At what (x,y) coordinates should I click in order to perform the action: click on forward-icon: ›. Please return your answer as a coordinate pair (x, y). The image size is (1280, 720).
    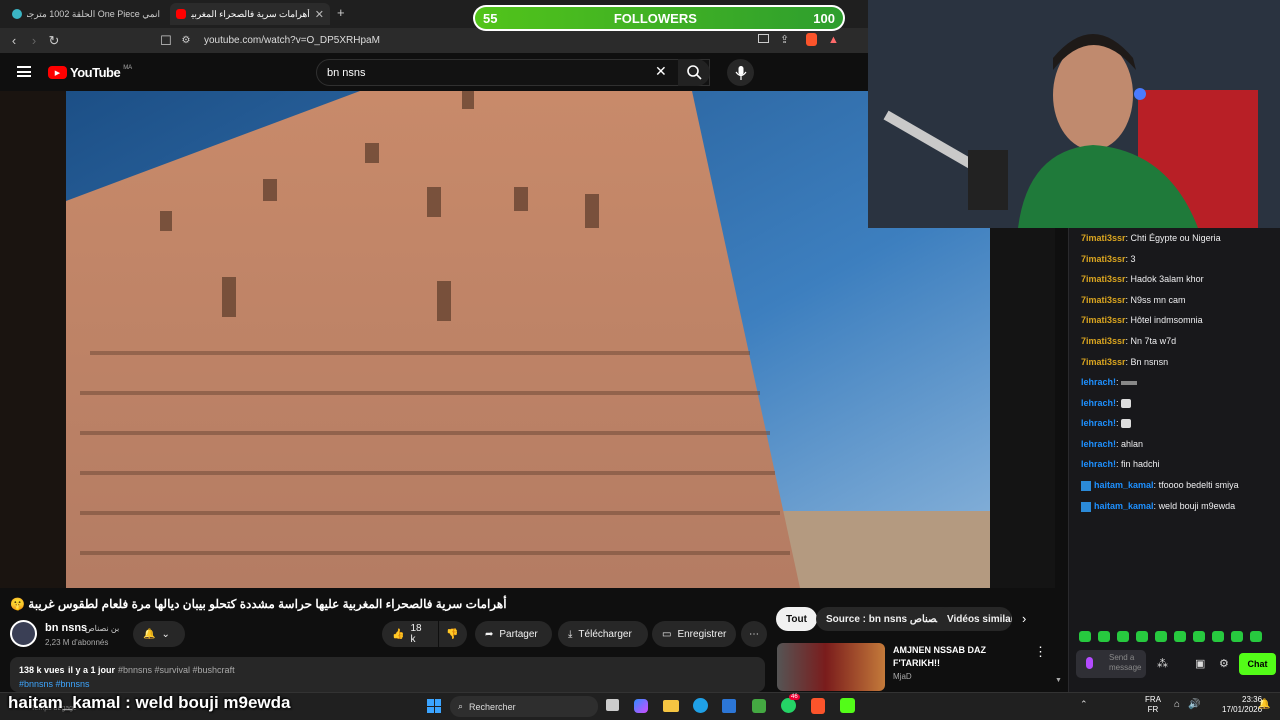
    Looking at the image, I should click on (34, 40).